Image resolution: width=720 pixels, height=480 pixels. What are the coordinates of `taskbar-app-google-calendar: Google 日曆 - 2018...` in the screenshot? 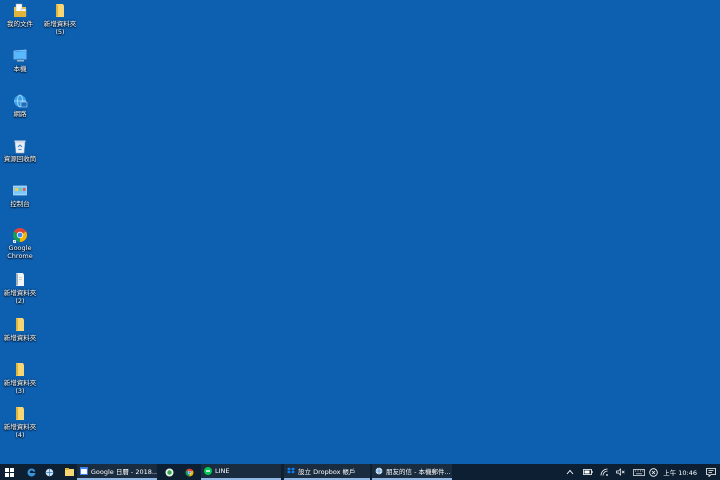 It's located at (117, 472).